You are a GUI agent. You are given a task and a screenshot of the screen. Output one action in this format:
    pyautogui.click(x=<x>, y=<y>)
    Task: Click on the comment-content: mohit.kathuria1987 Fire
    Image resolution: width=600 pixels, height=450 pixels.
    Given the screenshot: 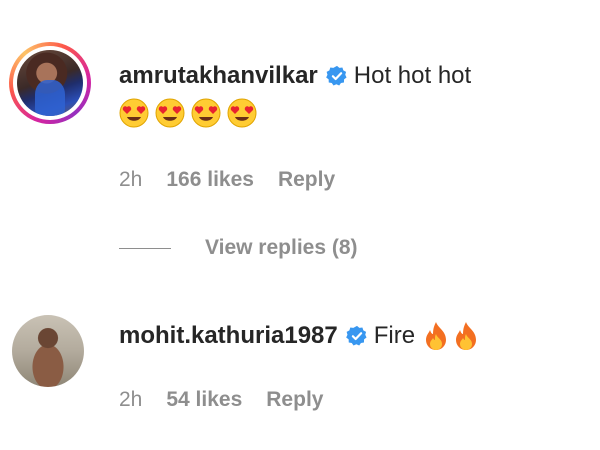 What is the action you would take?
    pyautogui.click(x=349, y=336)
    